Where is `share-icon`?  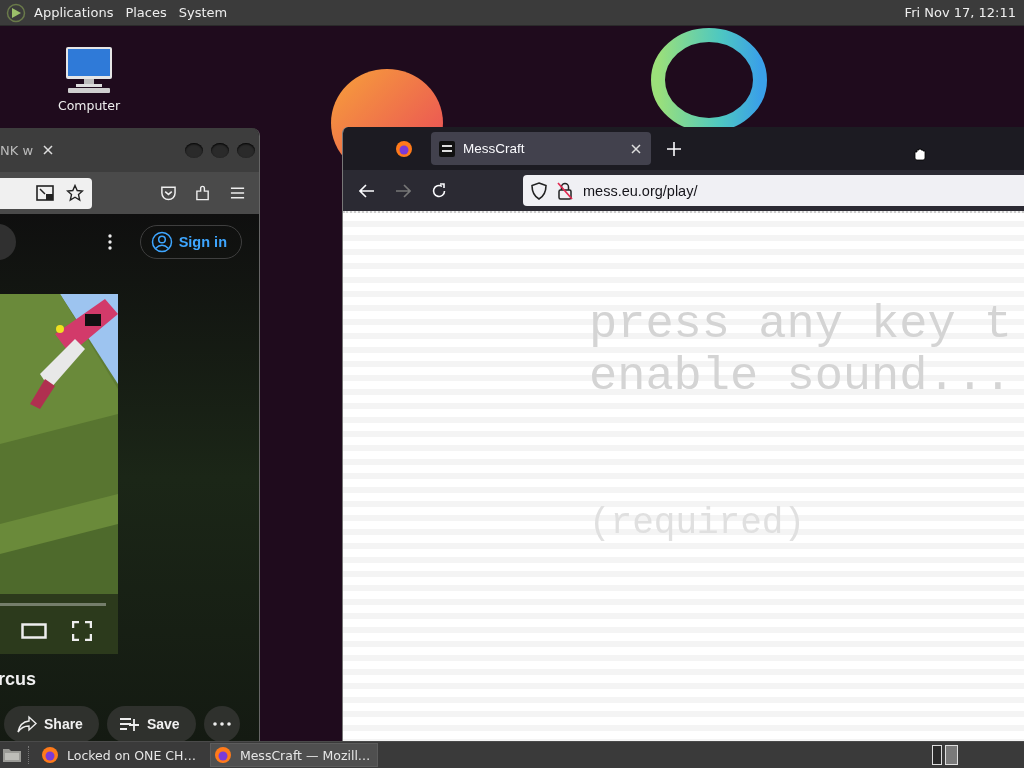 share-icon is located at coordinates (27, 724).